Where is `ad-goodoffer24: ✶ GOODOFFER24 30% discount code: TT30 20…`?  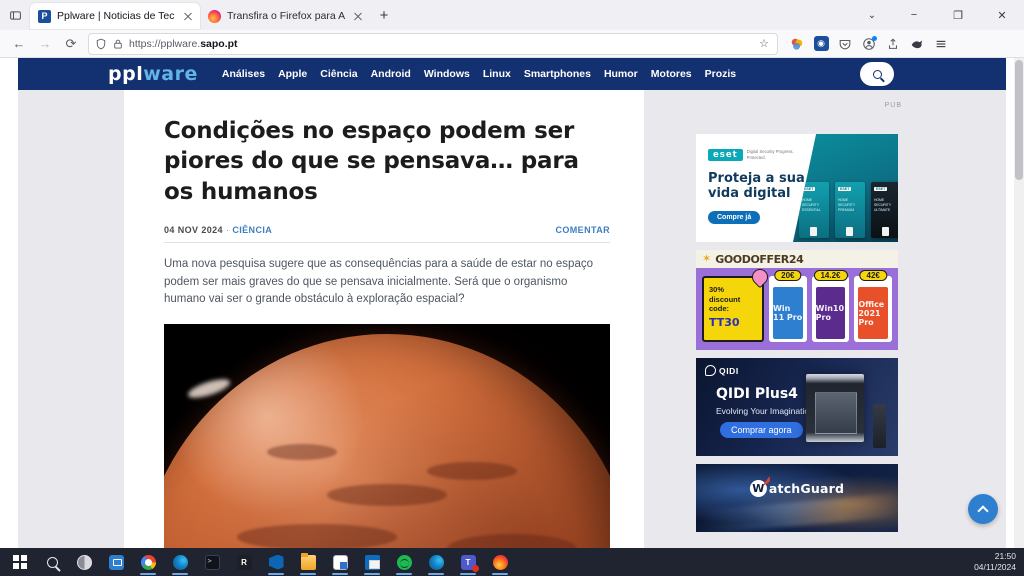
ad-goodoffer24: ✶ GOODOFFER24 30% discount code: TT30 20… is located at coordinates (797, 300).